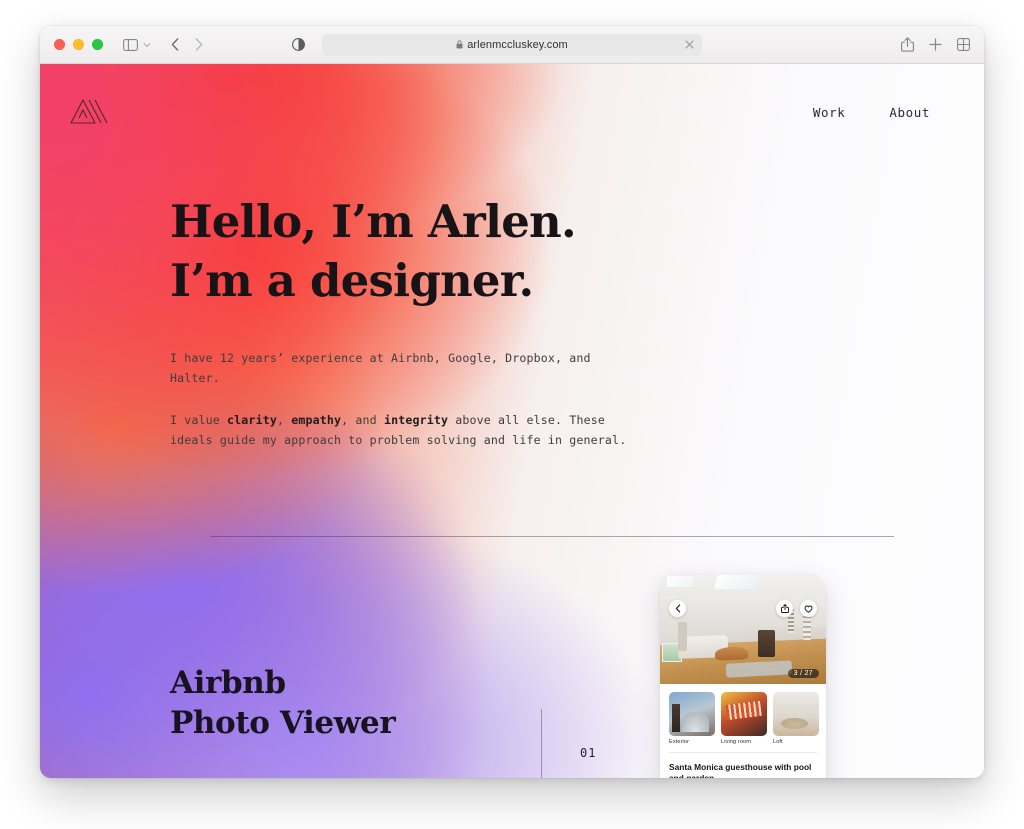 The height and width of the screenshot is (829, 1024). Describe the element at coordinates (512, 112) in the screenshot. I see `site-header: Work About` at that location.